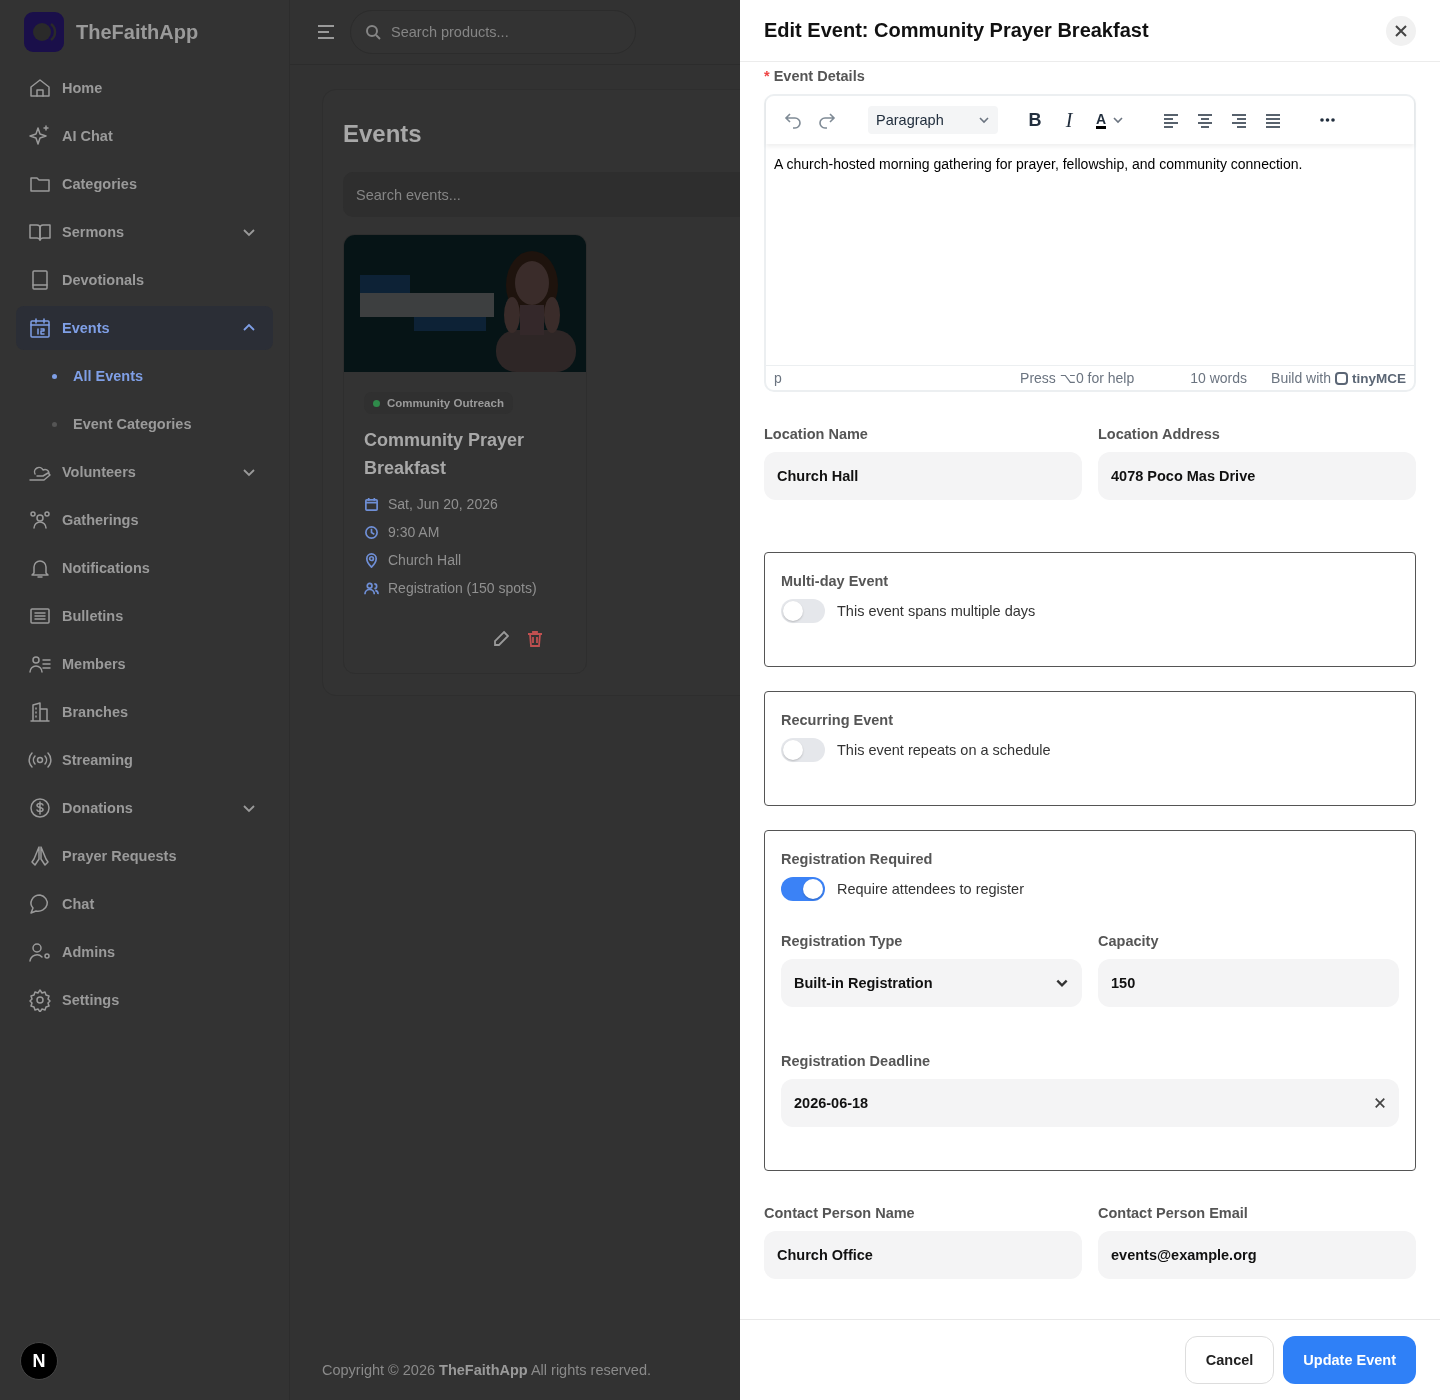 The image size is (1440, 1400). What do you see at coordinates (923, 476) in the screenshot?
I see `text-field: Church Hall` at bounding box center [923, 476].